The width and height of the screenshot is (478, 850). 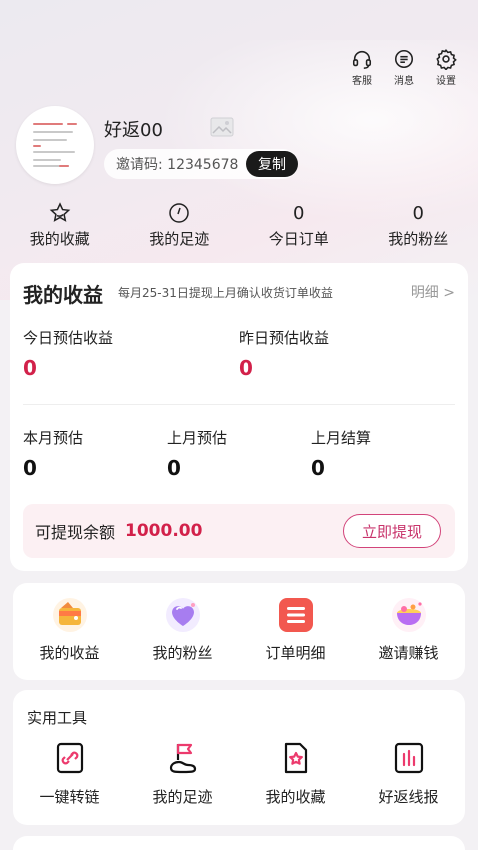 I want to click on customer-service-label: 客服, so click(x=362, y=81).